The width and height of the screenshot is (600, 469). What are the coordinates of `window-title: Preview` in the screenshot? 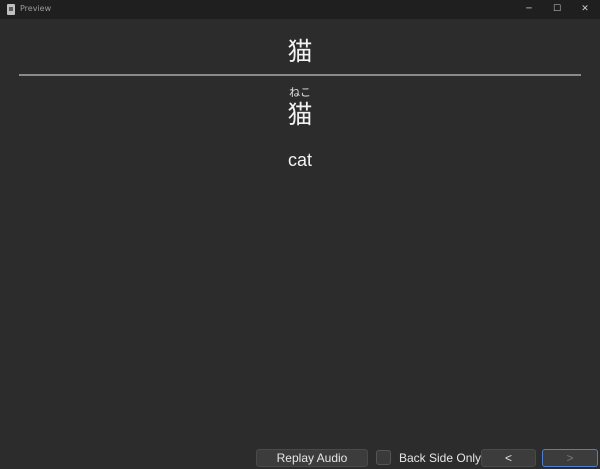 It's located at (36, 8).